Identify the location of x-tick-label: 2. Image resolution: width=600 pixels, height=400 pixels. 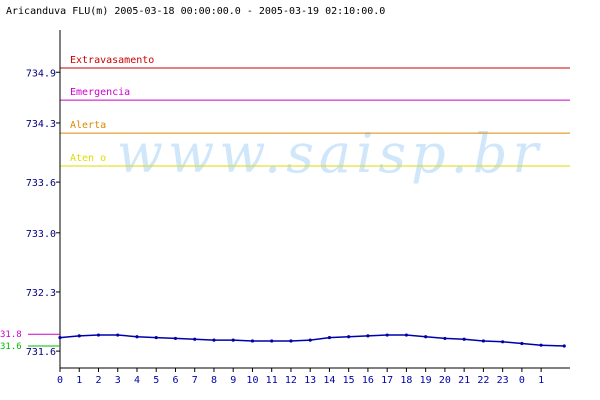
(98, 380).